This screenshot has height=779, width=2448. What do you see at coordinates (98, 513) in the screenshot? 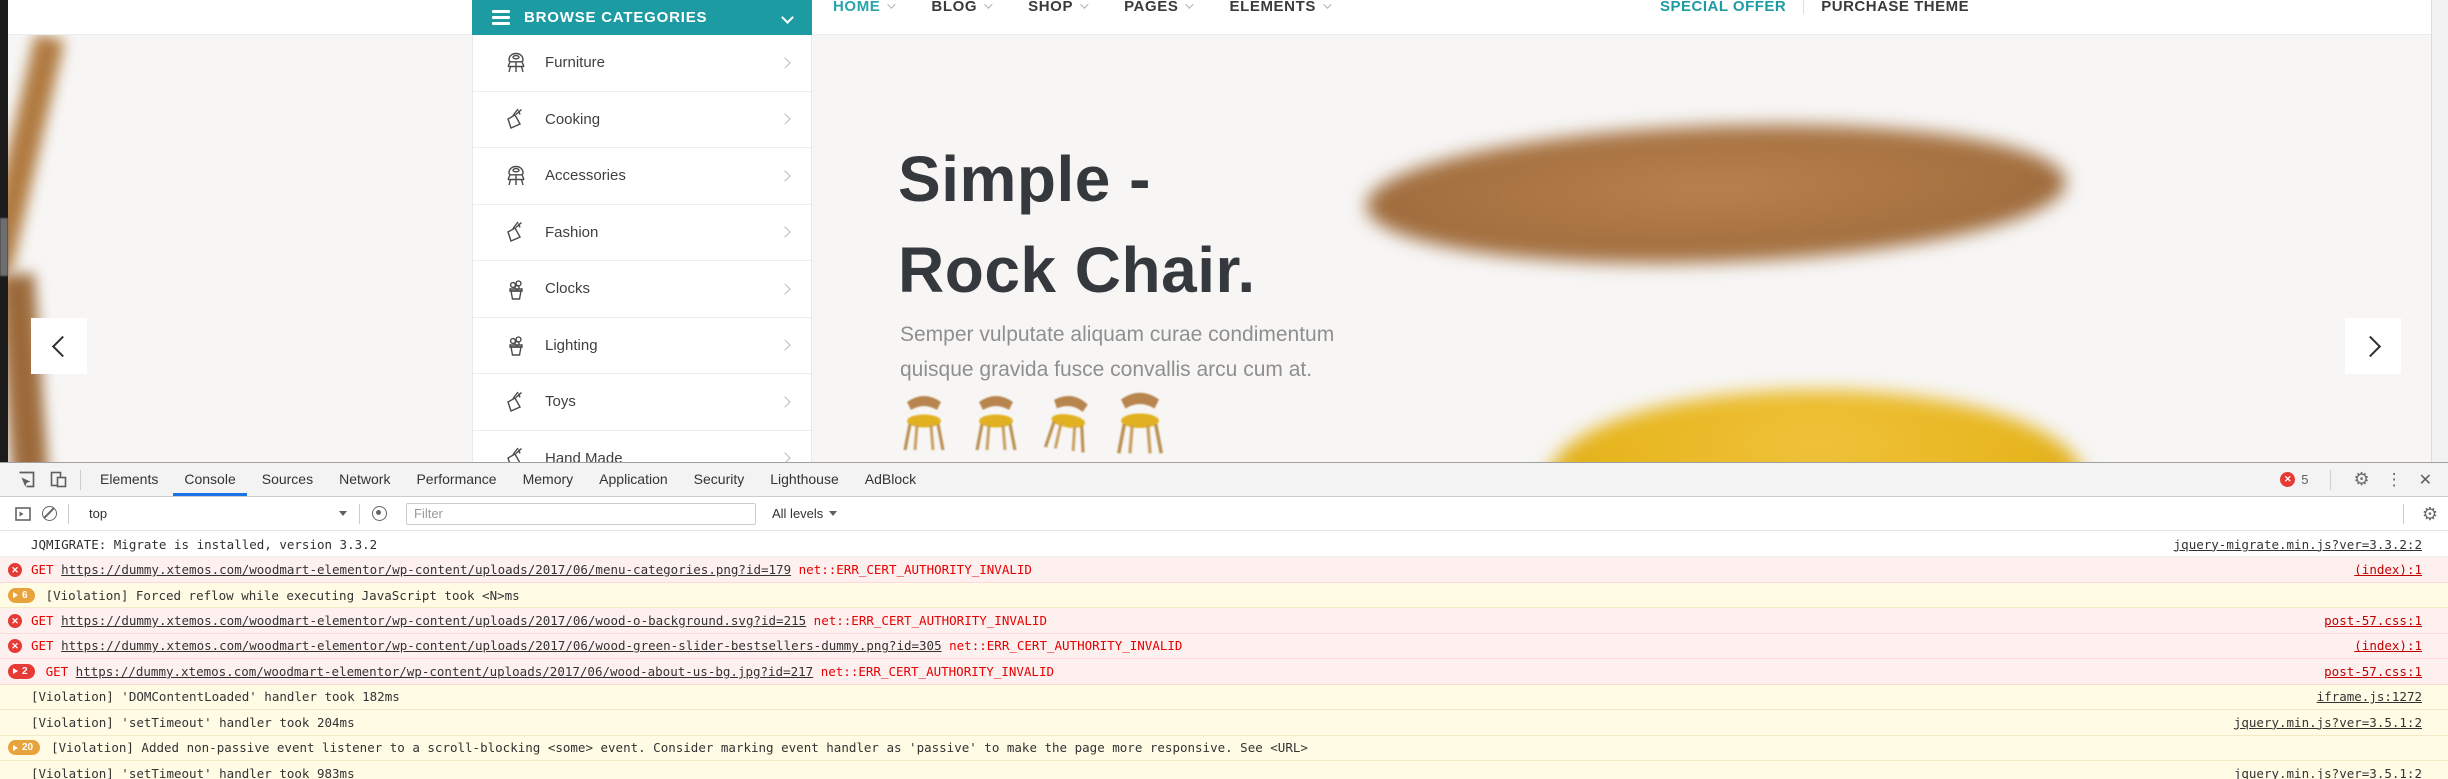
I see `context-label: top` at bounding box center [98, 513].